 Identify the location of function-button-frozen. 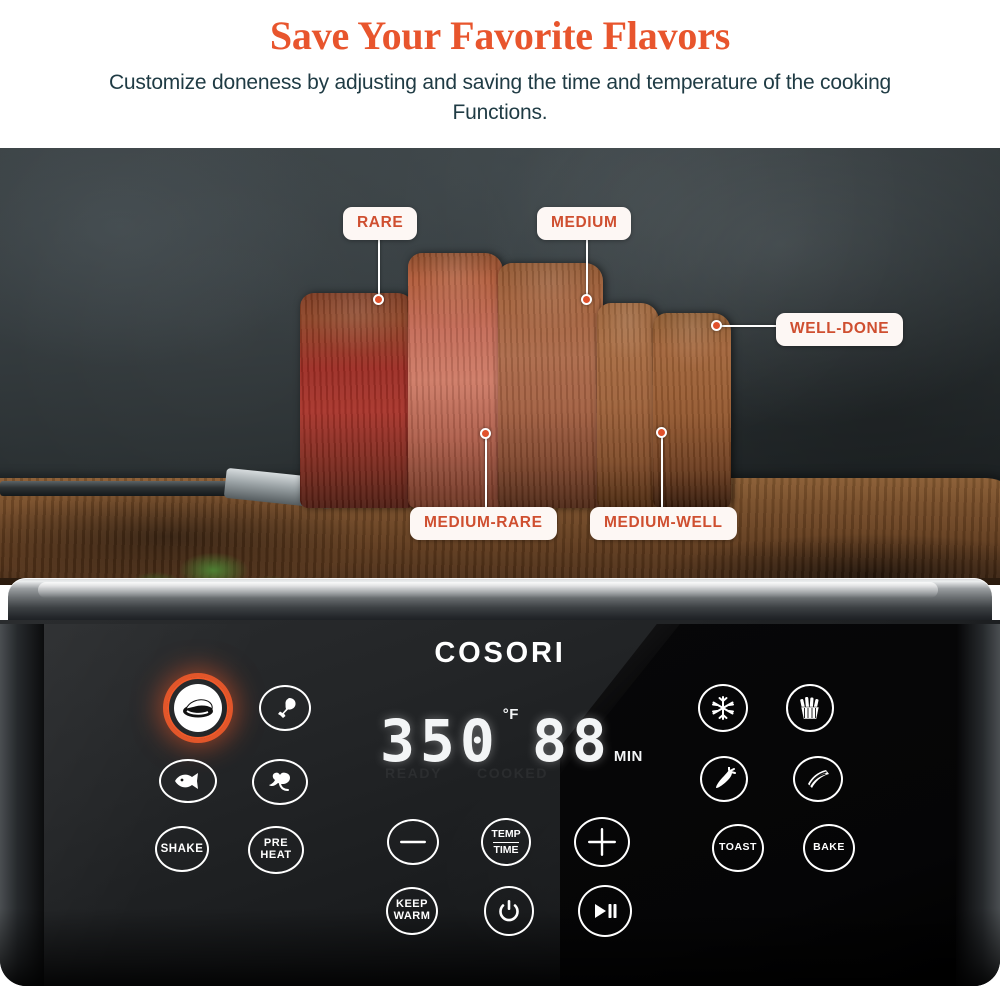
(723, 708).